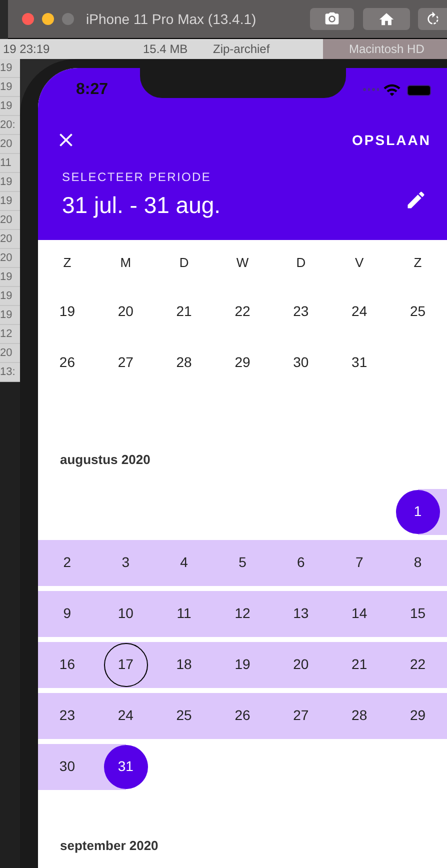 The height and width of the screenshot is (868, 447). Describe the element at coordinates (391, 140) in the screenshot. I see `save-button: OPSLAAN` at that location.